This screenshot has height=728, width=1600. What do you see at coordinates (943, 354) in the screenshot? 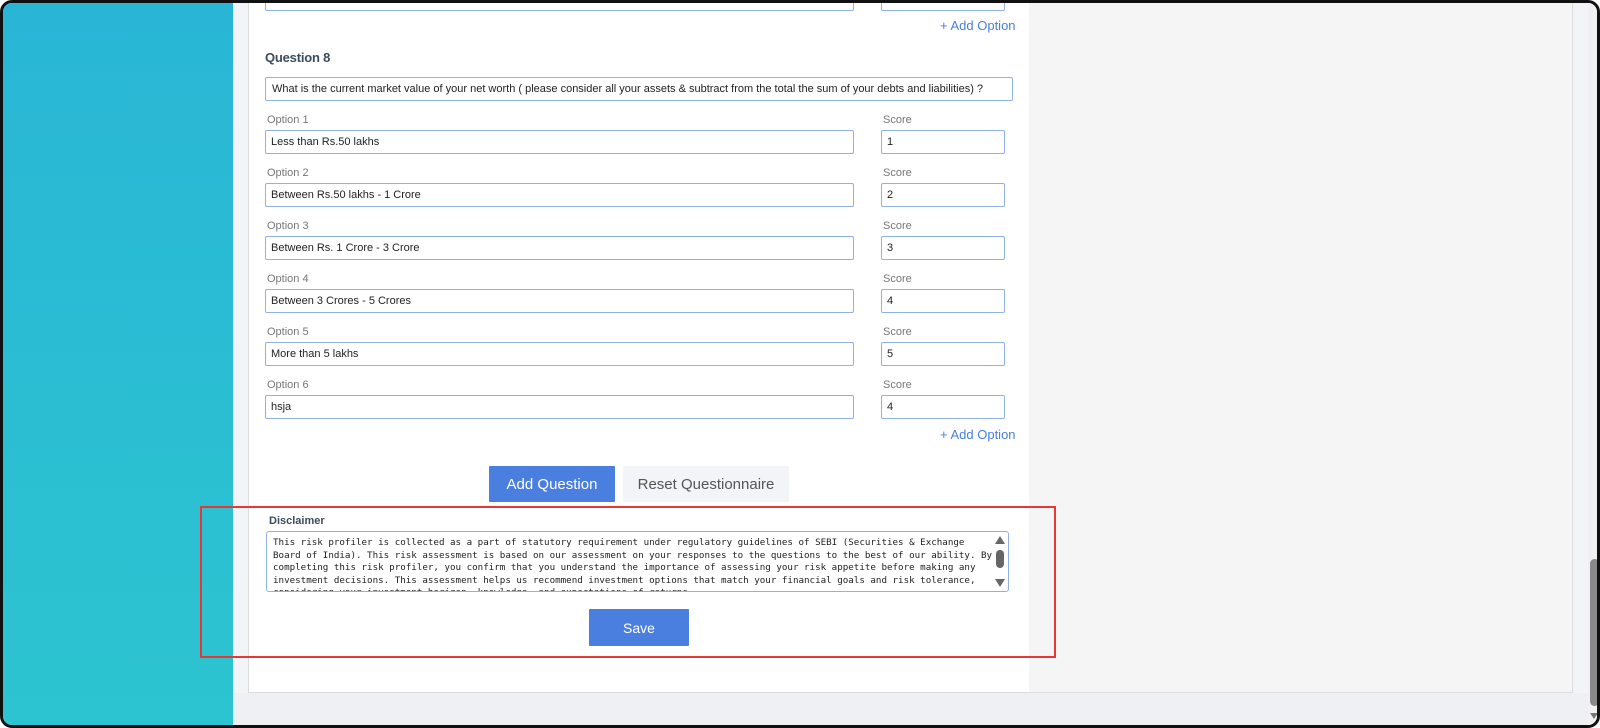
I see `score-input: 5` at bounding box center [943, 354].